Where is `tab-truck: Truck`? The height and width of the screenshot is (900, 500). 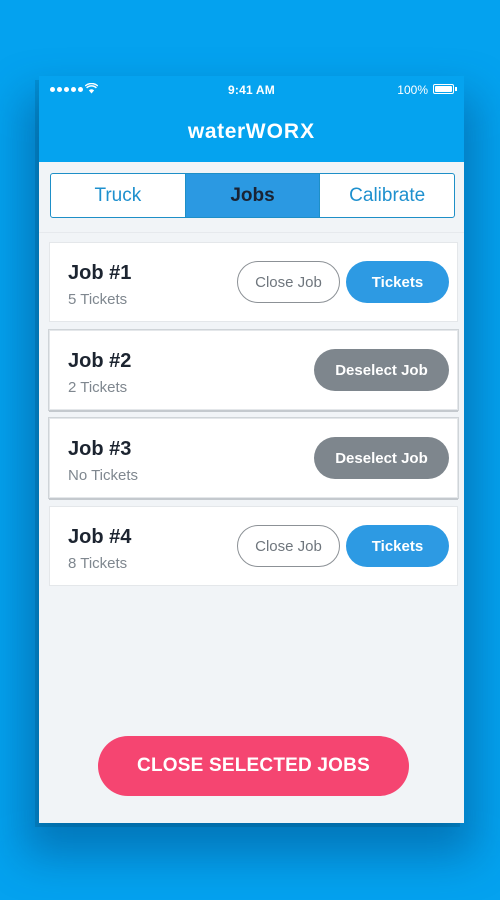 tab-truck: Truck is located at coordinates (118, 195).